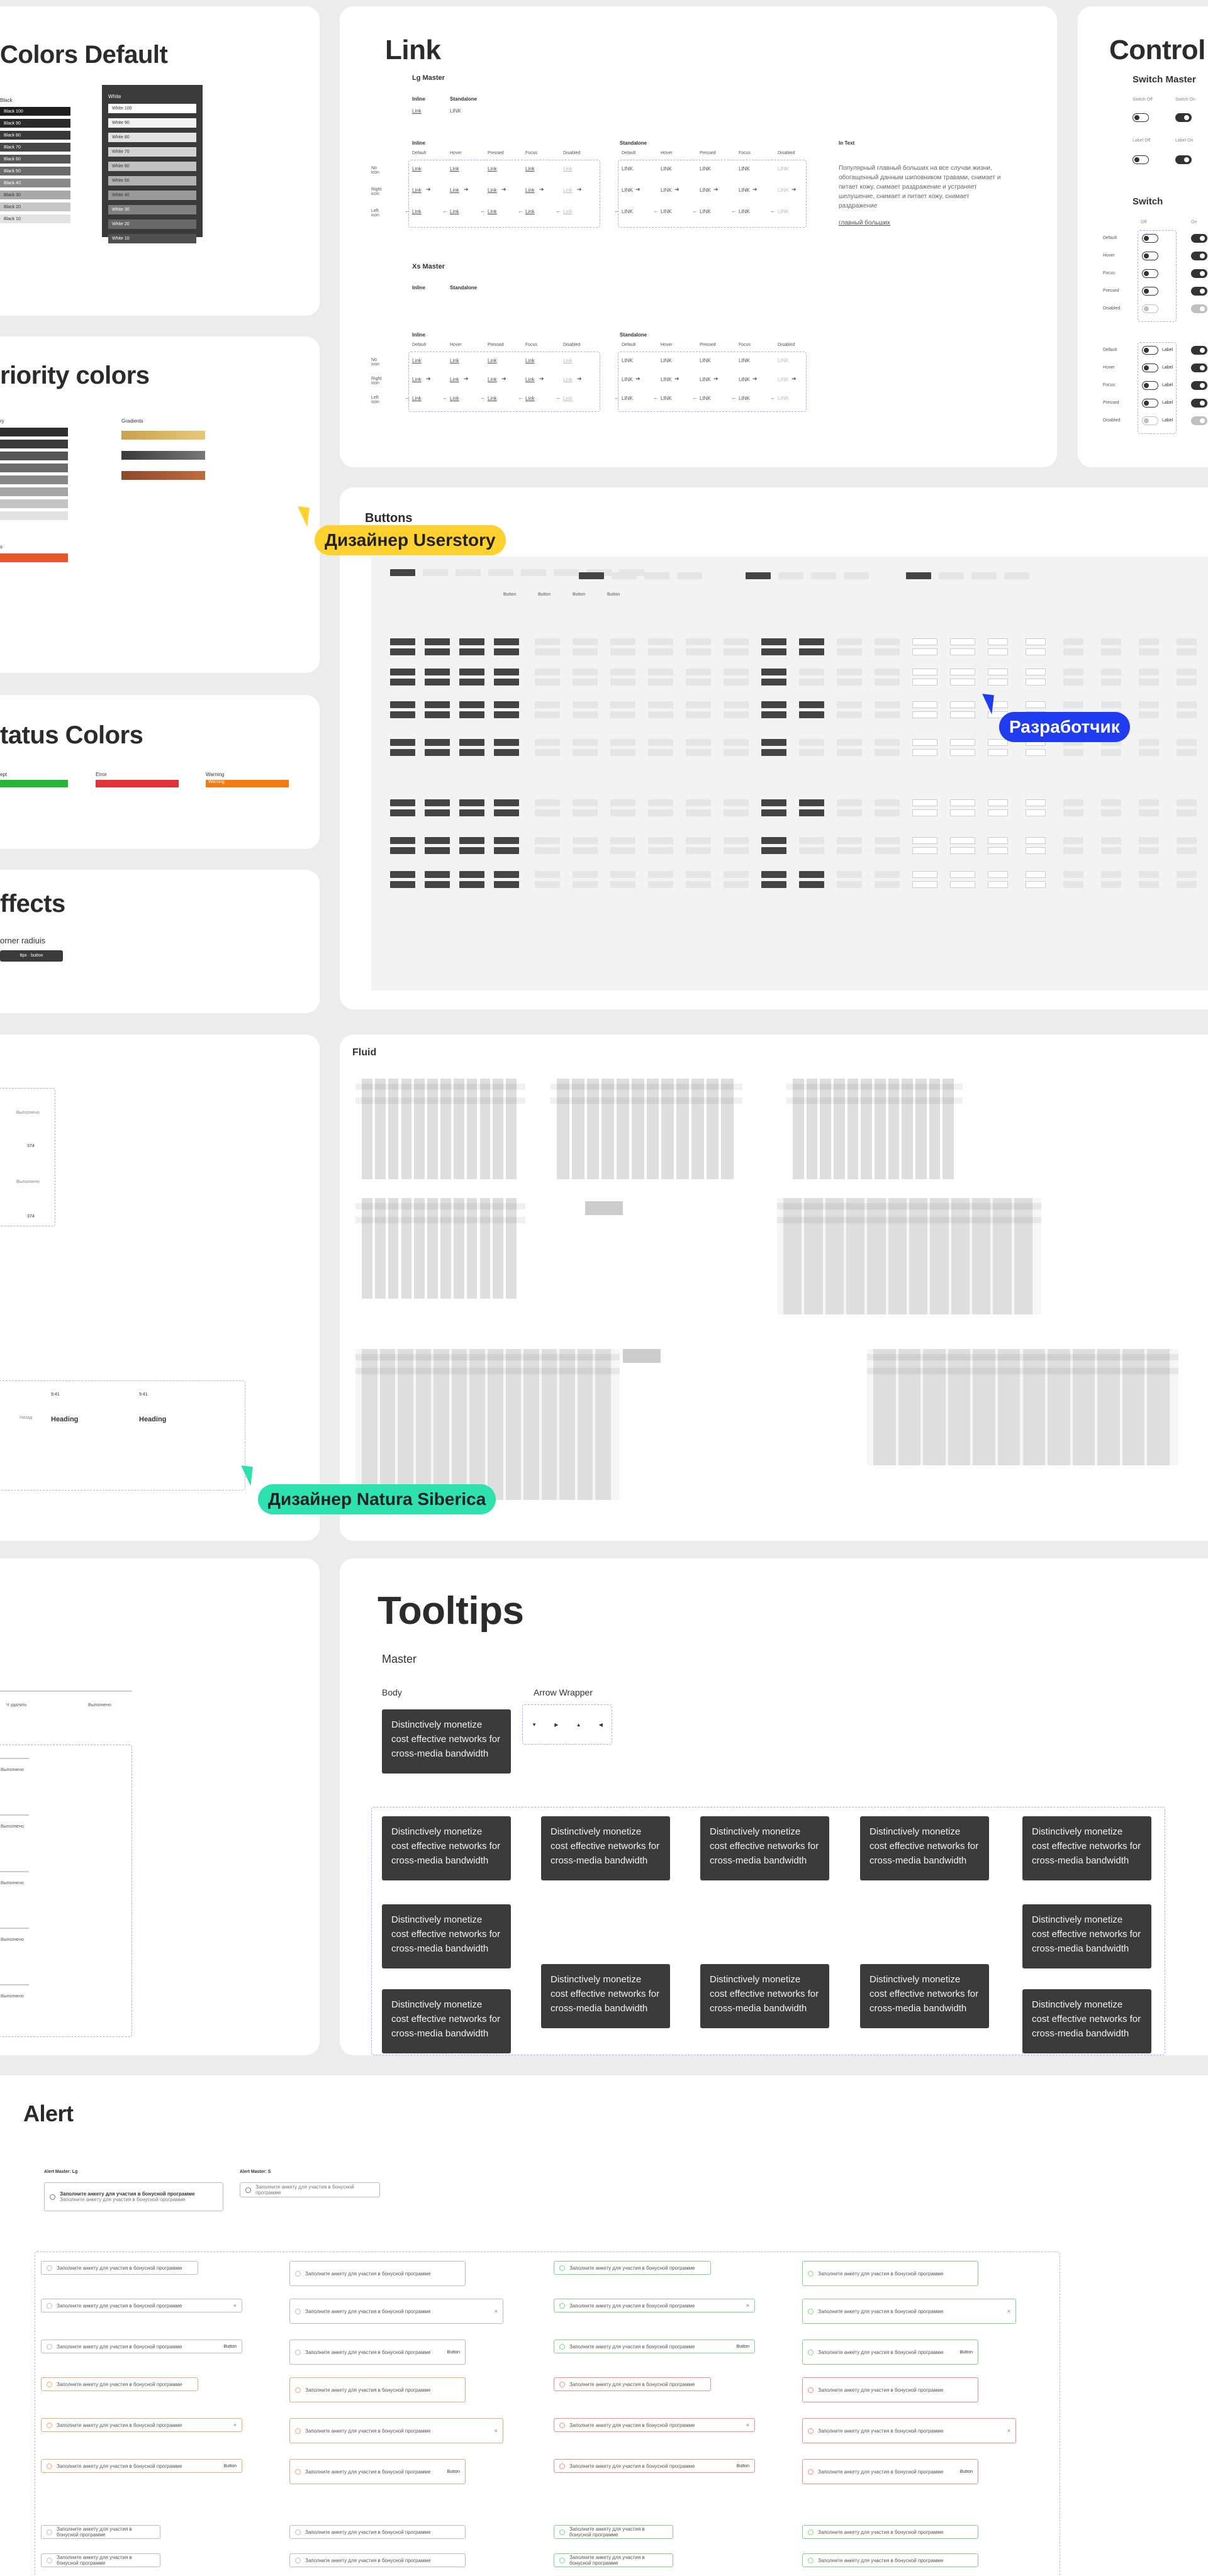 This screenshot has height=2576, width=1208. What do you see at coordinates (922, 223) in the screenshot?
I see `intext-link: главный больших` at bounding box center [922, 223].